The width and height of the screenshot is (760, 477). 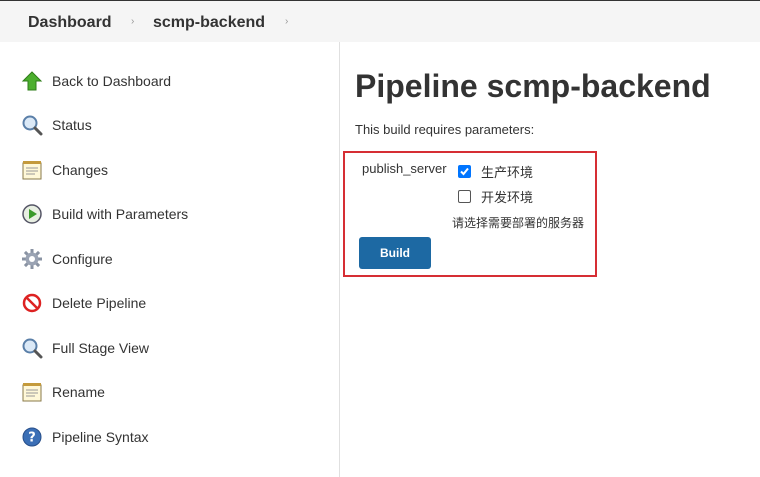 What do you see at coordinates (518, 223) in the screenshot?
I see `parameter-description: 请选择需要部署的服务器` at bounding box center [518, 223].